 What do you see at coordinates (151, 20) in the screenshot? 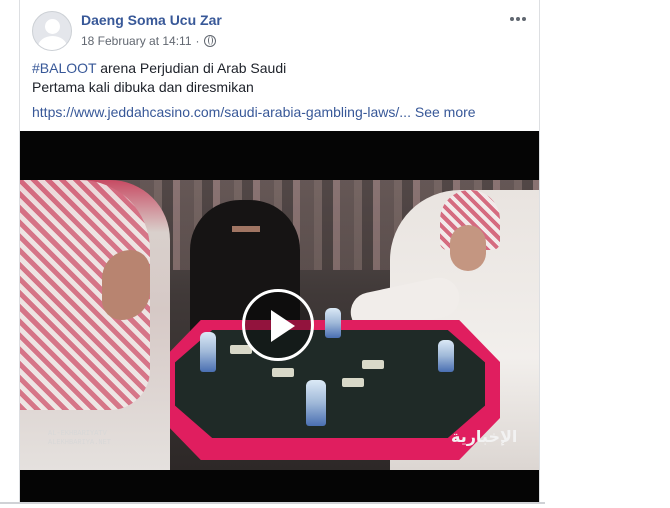
I see `author-name: Daeng Soma Ucu Zar` at bounding box center [151, 20].